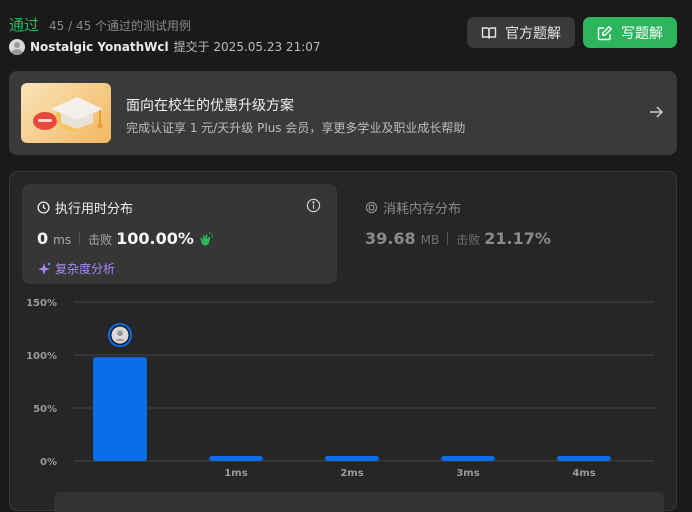  I want to click on y-tick-label: 0%, so click(48, 462).